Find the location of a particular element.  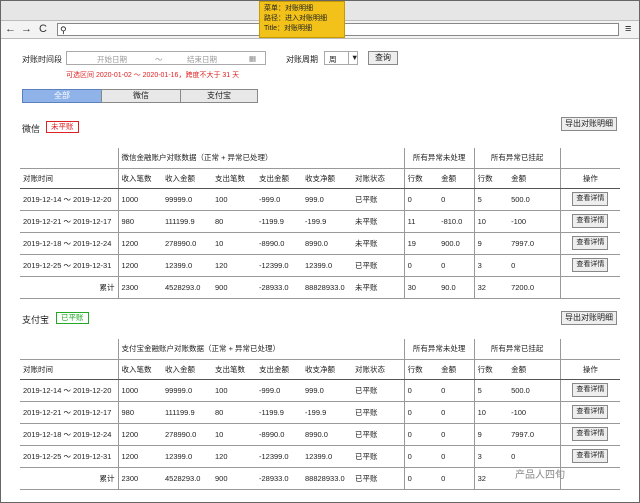

refresh-icon: C is located at coordinates (43, 29).